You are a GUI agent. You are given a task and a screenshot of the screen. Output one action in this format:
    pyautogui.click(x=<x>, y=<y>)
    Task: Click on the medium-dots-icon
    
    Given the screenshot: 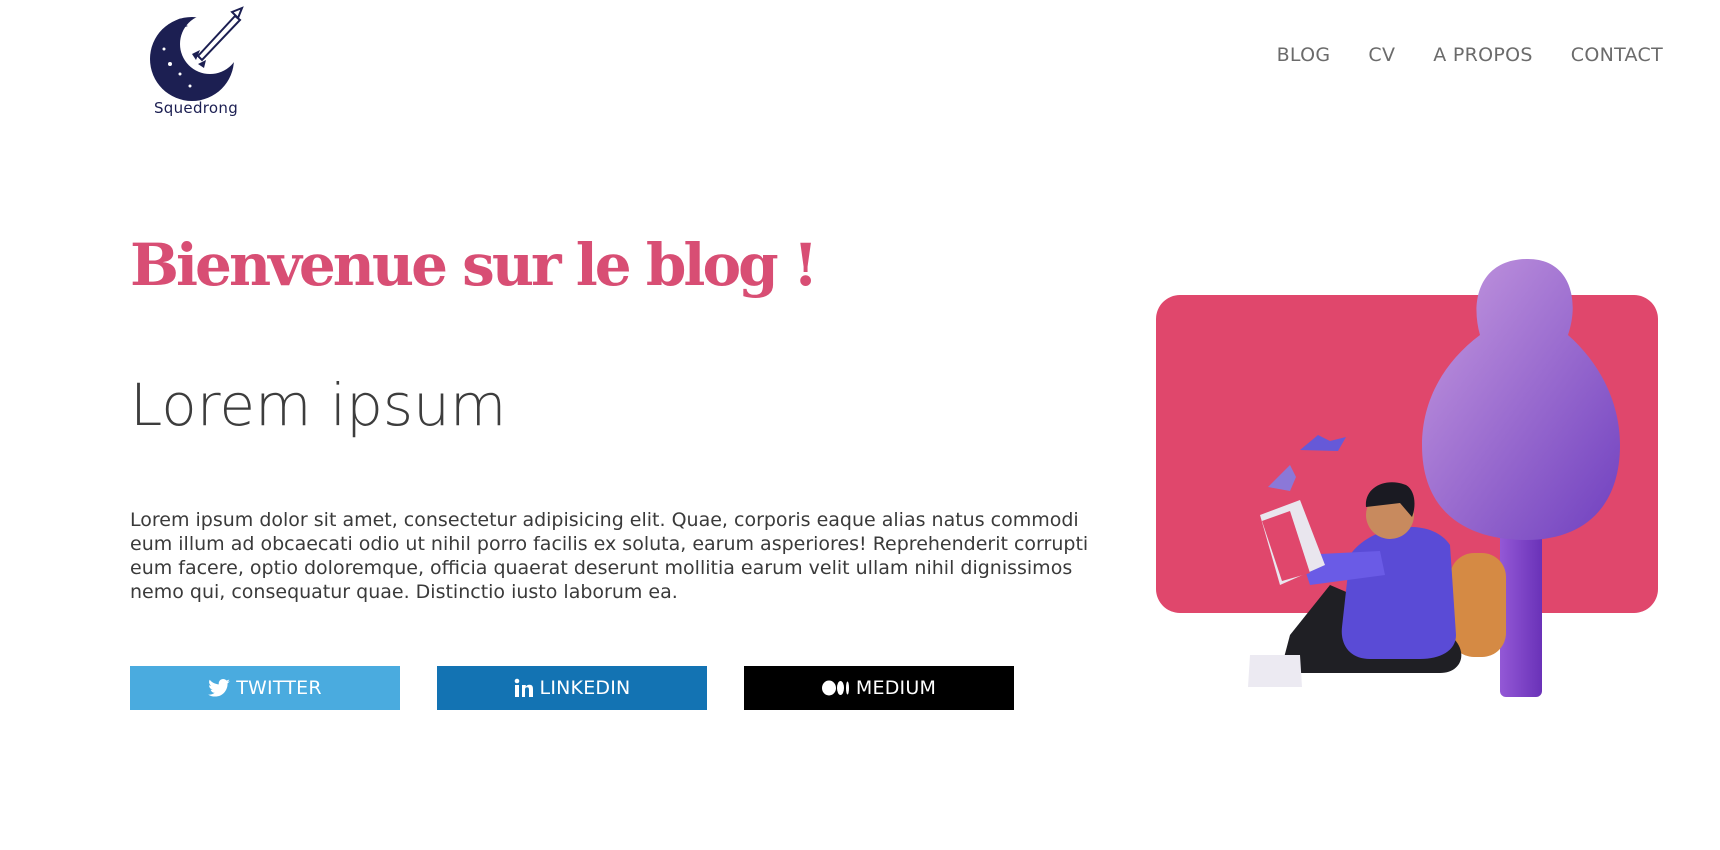 What is the action you would take?
    pyautogui.click(x=835, y=688)
    